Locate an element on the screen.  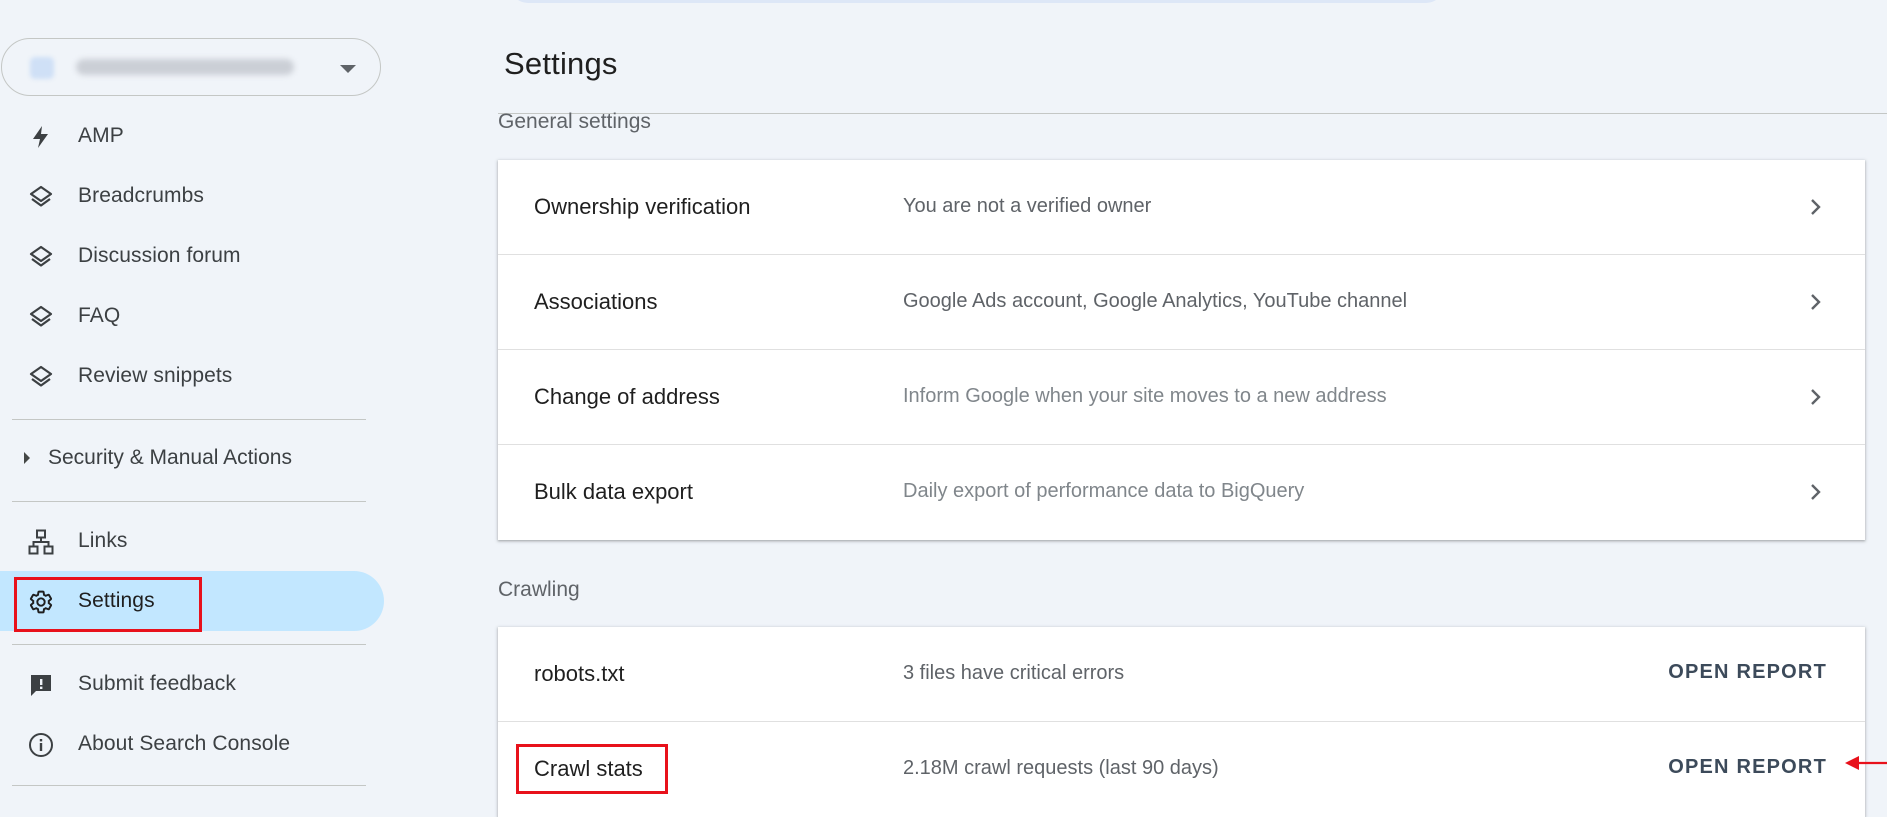
row-title: Associations is located at coordinates (596, 301).